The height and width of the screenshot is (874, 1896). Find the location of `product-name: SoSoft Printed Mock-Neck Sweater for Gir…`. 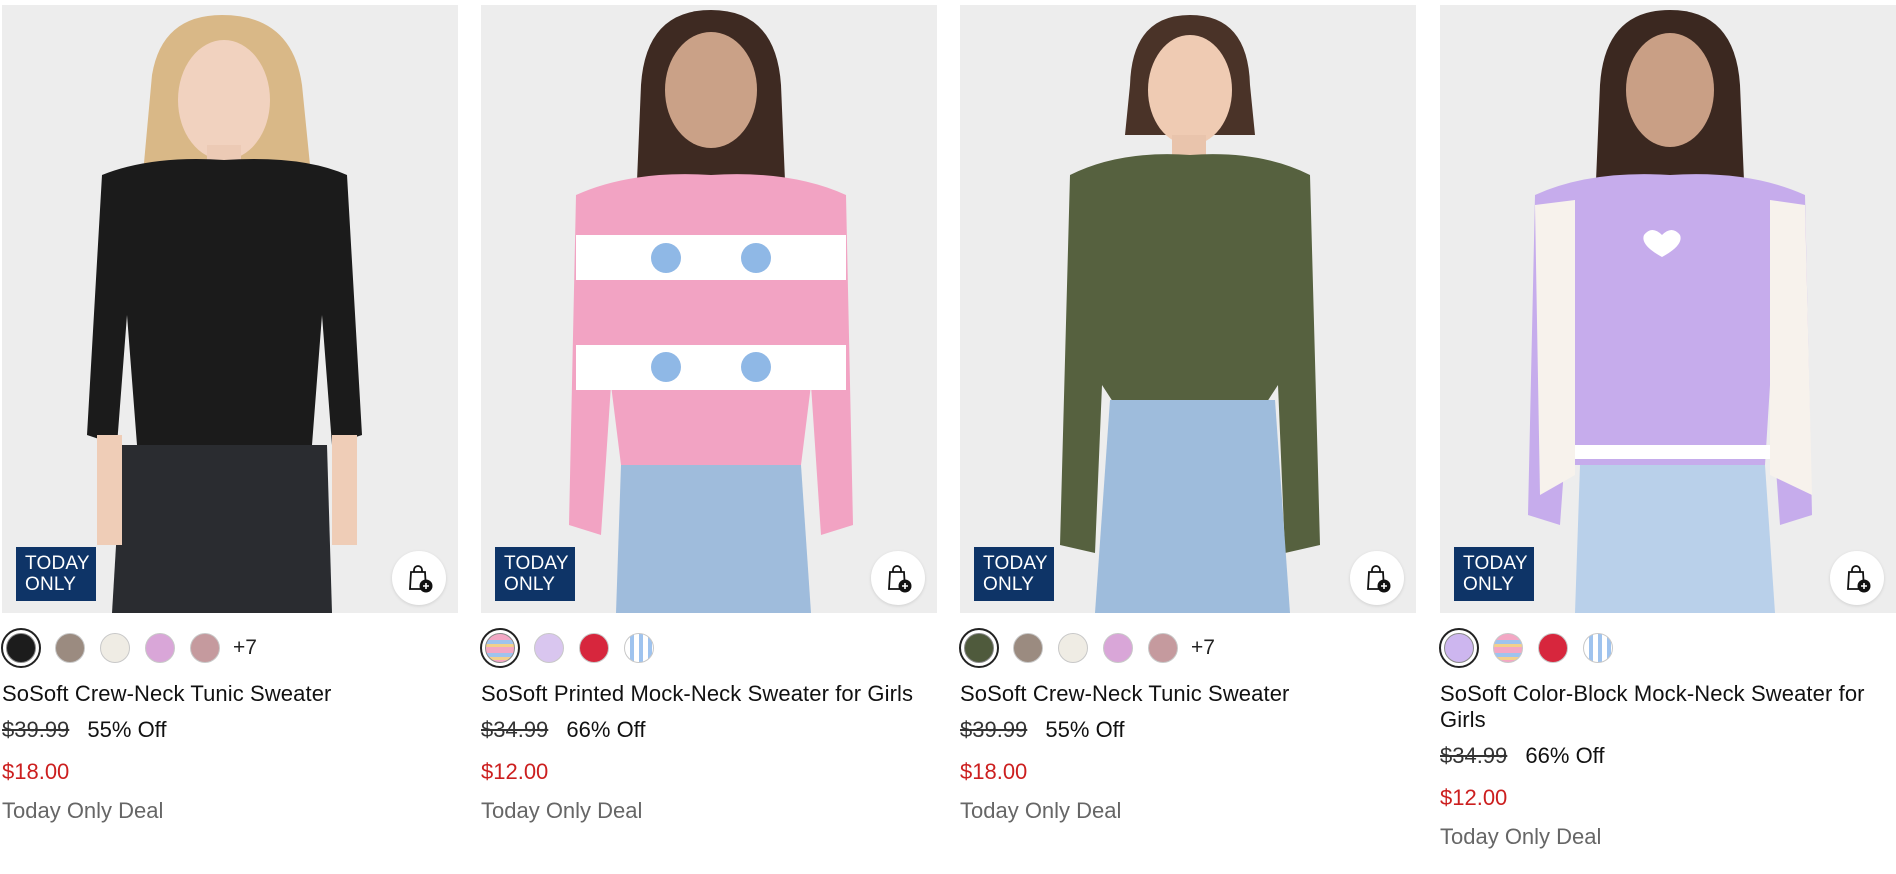

product-name: SoSoft Printed Mock-Neck Sweater for Gir… is located at coordinates (709, 694).